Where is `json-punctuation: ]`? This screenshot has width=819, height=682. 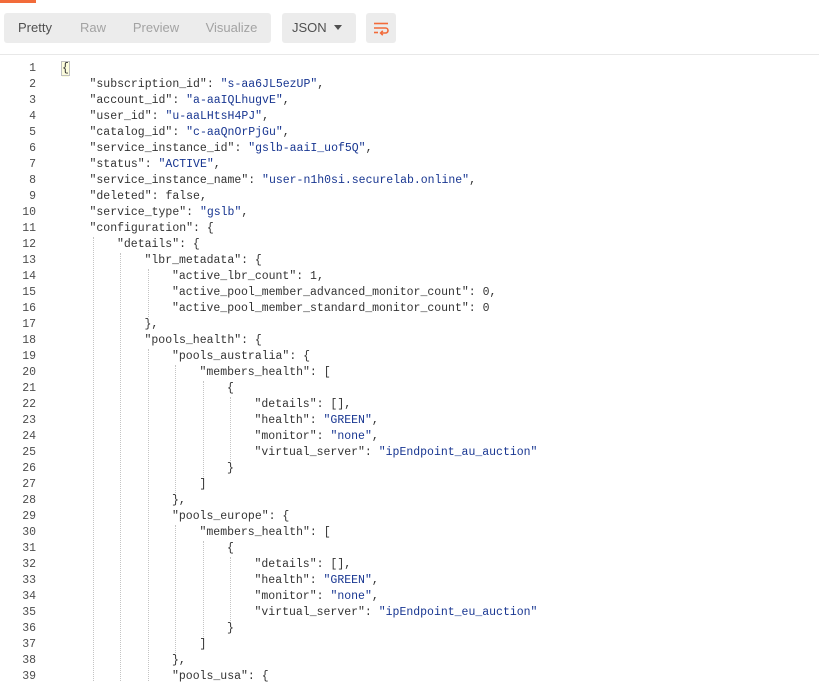
json-punctuation: ] is located at coordinates (203, 644).